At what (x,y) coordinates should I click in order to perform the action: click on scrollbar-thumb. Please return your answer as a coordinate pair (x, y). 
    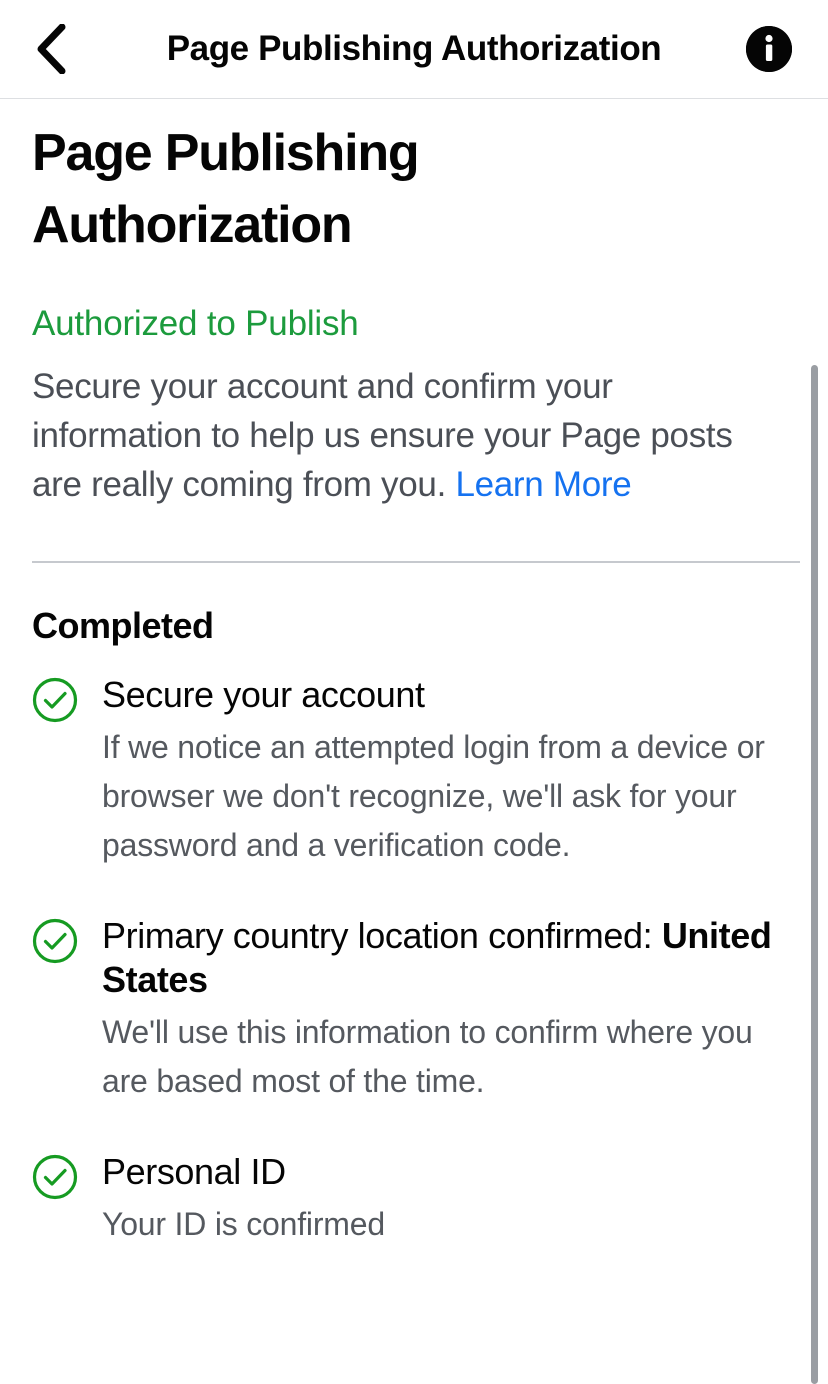
    Looking at the image, I should click on (814, 874).